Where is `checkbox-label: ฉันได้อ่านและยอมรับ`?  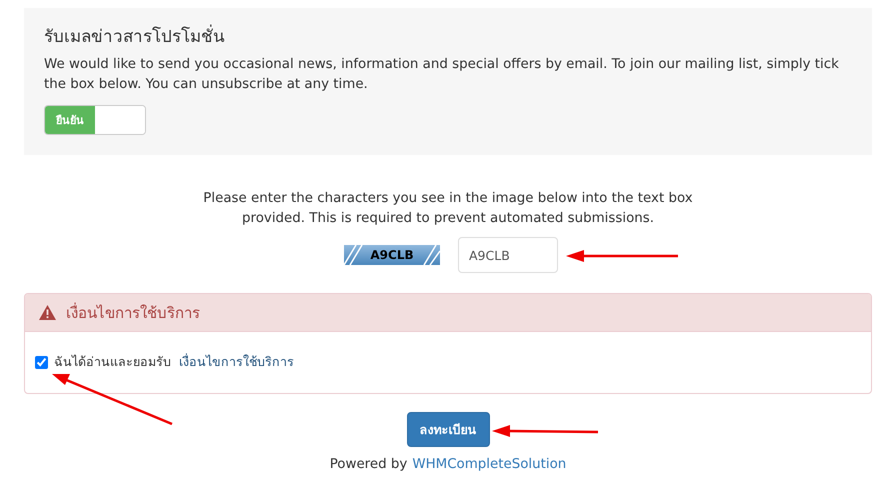 checkbox-label: ฉันได้อ่านและยอมรับ is located at coordinates (112, 362).